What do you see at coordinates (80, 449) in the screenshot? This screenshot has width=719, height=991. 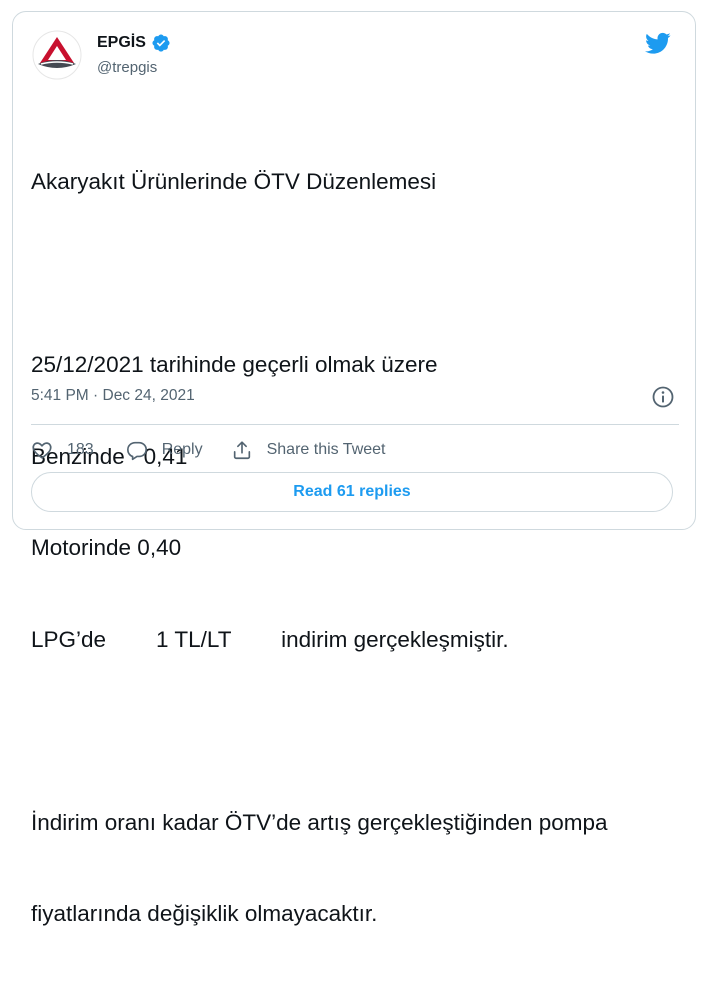 I see `like-count: 183` at bounding box center [80, 449].